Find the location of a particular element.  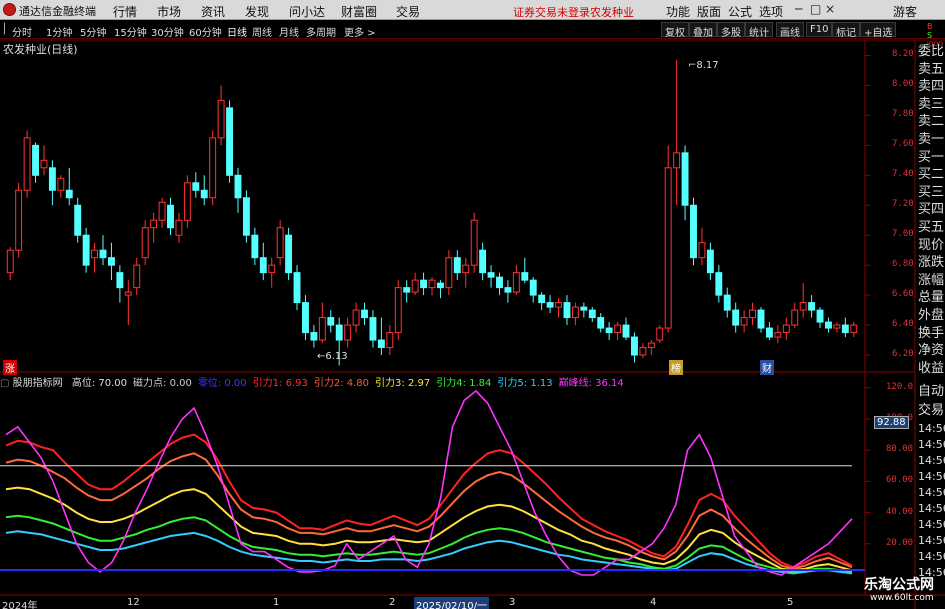

watermark-url: www.60lt.com is located at coordinates (902, 598).